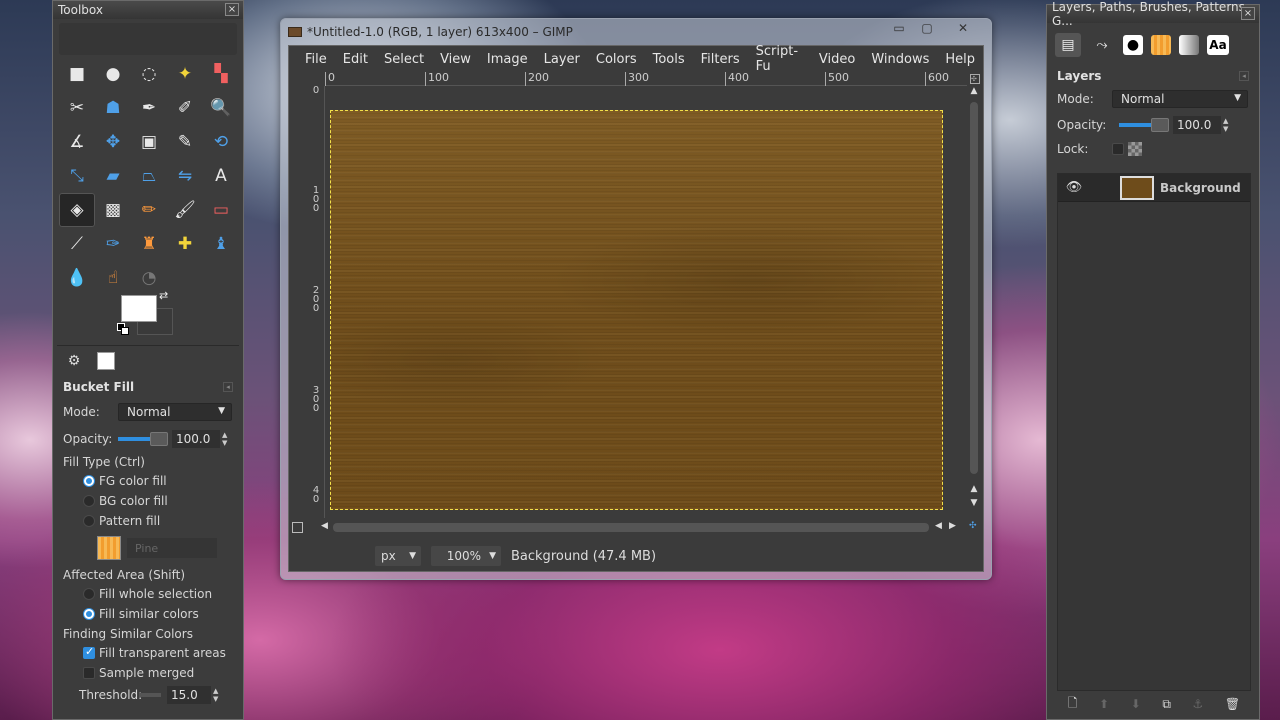  Describe the element at coordinates (1248, 13) in the screenshot. I see `layers-dock-close-button: ×` at that location.